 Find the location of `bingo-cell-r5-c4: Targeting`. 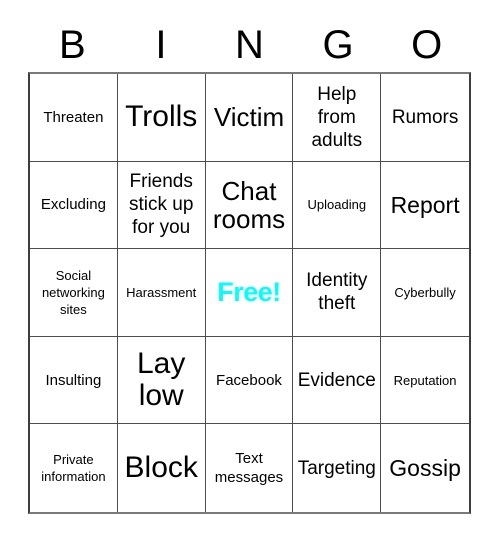

bingo-cell-r5-c4: Targeting is located at coordinates (337, 468).